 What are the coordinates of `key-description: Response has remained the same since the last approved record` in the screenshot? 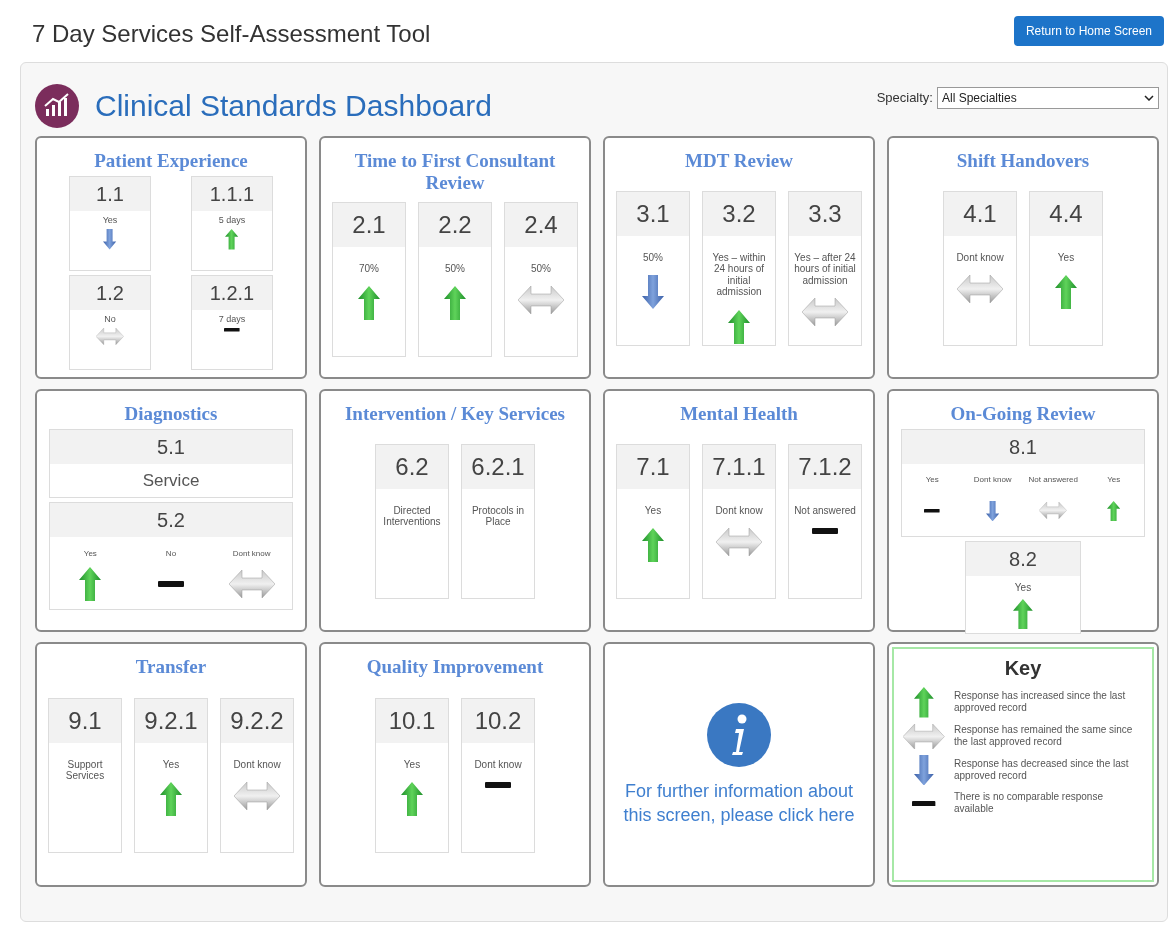 It's located at (1044, 736).